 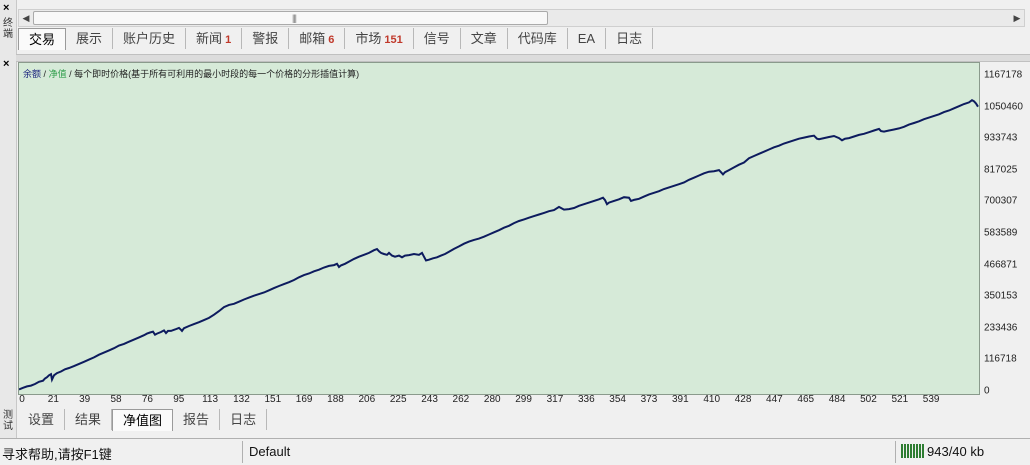 I want to click on x-tick-label: 428, so click(x=743, y=399).